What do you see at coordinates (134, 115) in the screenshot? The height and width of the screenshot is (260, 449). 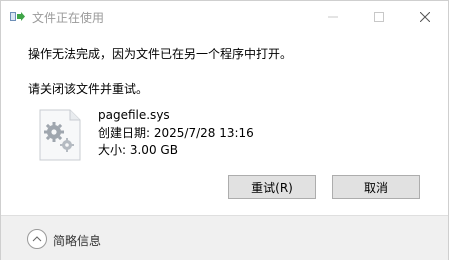 I see `file-name: pagefile.sys` at bounding box center [134, 115].